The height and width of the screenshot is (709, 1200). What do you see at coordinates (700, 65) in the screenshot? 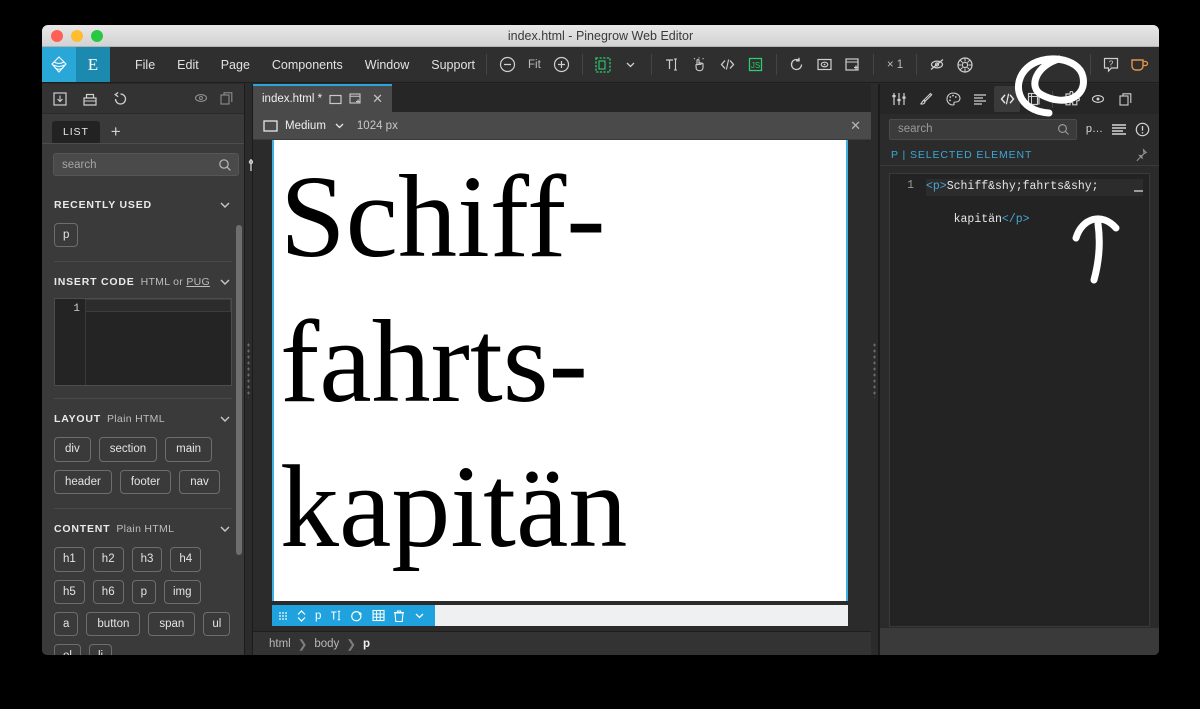
I see `hand-click-icon` at bounding box center [700, 65].